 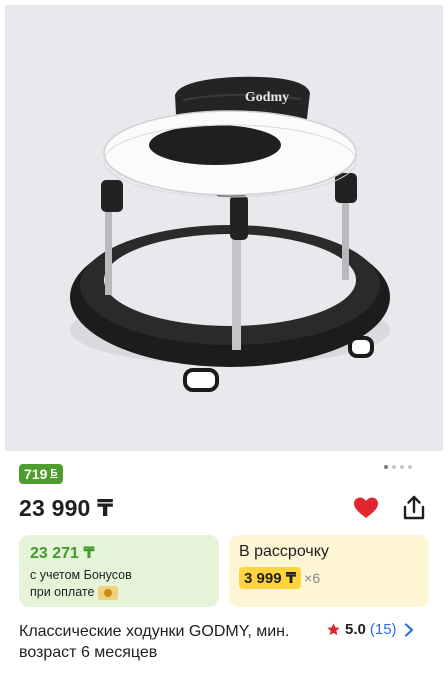 I want to click on bonus-badge-symbol: Б, so click(x=54, y=473).